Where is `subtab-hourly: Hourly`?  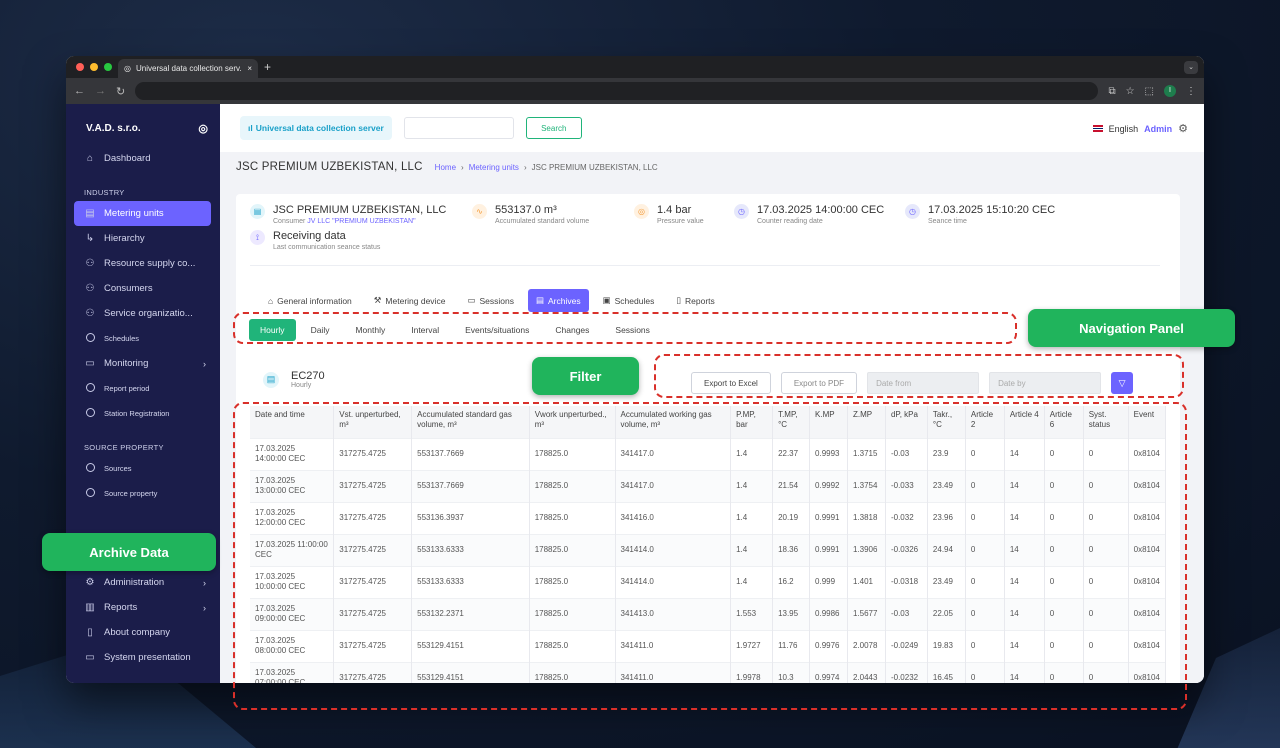
subtab-hourly: Hourly is located at coordinates (272, 330).